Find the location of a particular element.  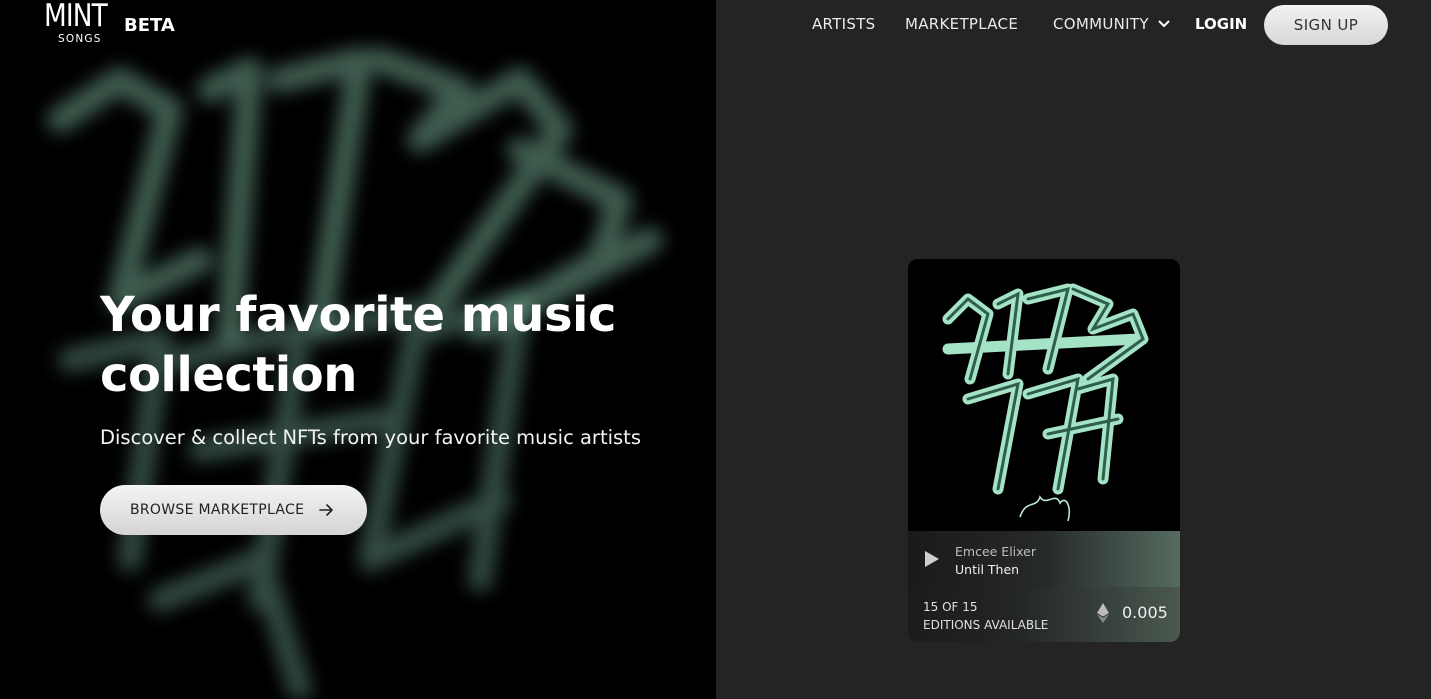

login-link: LOGIN is located at coordinates (1221, 24).